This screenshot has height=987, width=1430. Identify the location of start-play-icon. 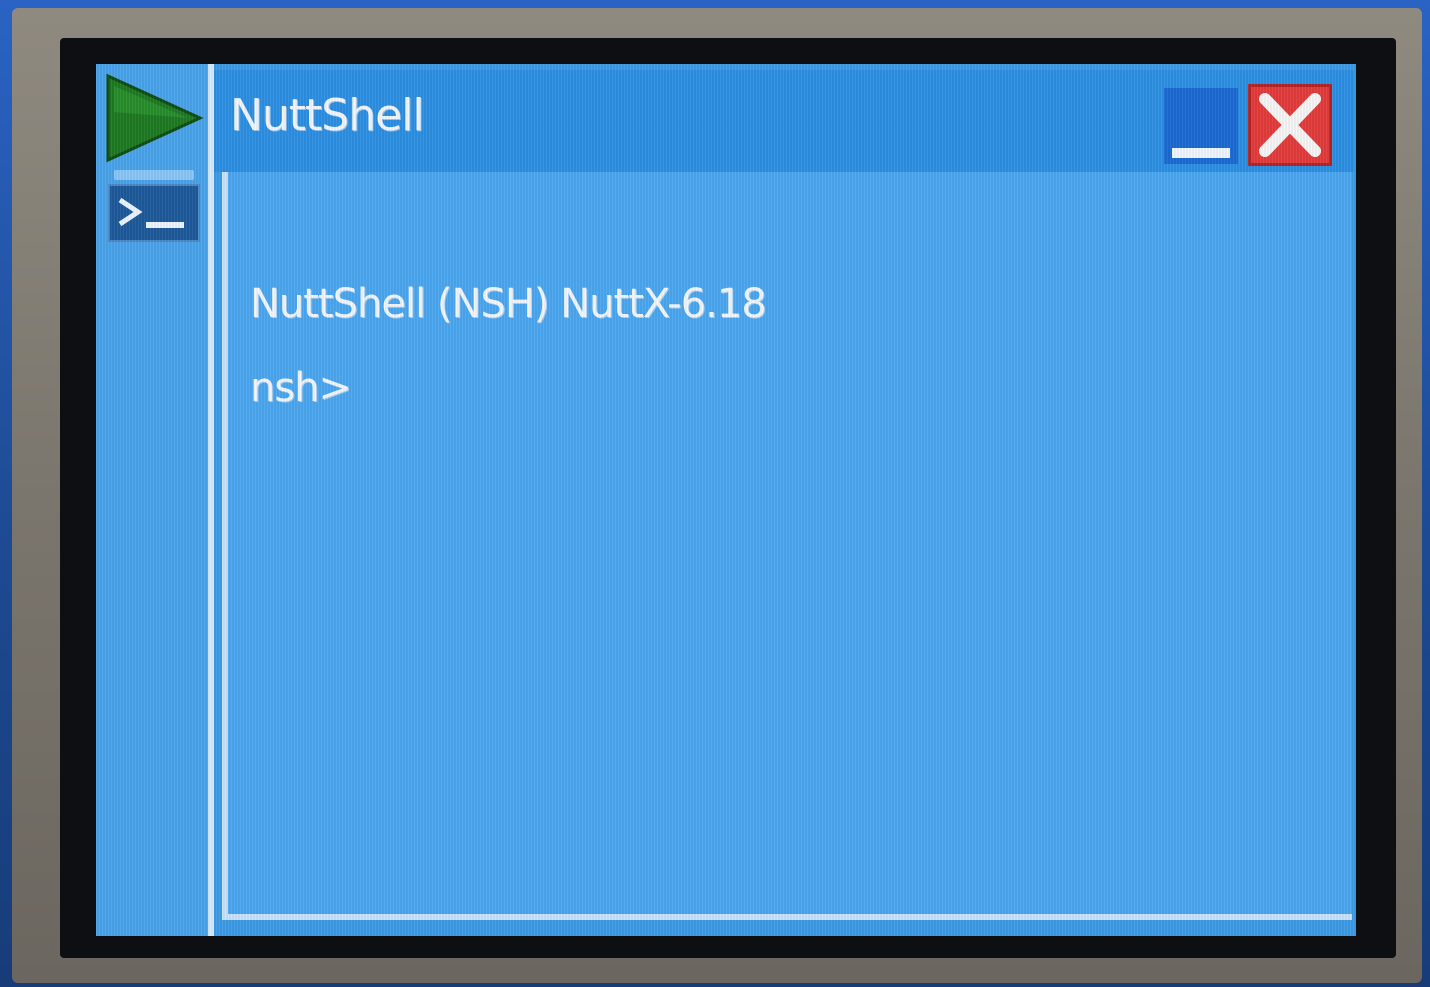
(155, 118).